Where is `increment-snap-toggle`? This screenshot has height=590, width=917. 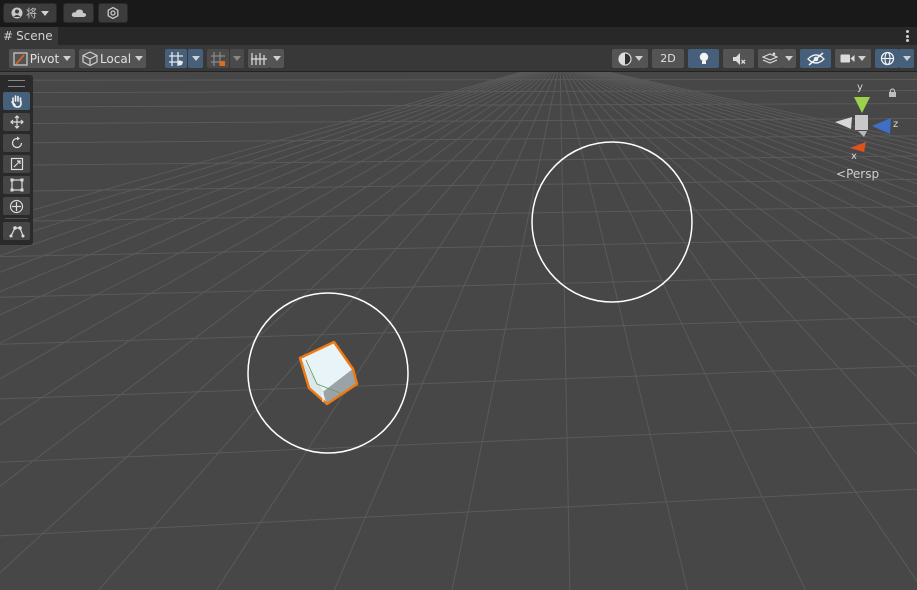 increment-snap-toggle is located at coordinates (259, 58).